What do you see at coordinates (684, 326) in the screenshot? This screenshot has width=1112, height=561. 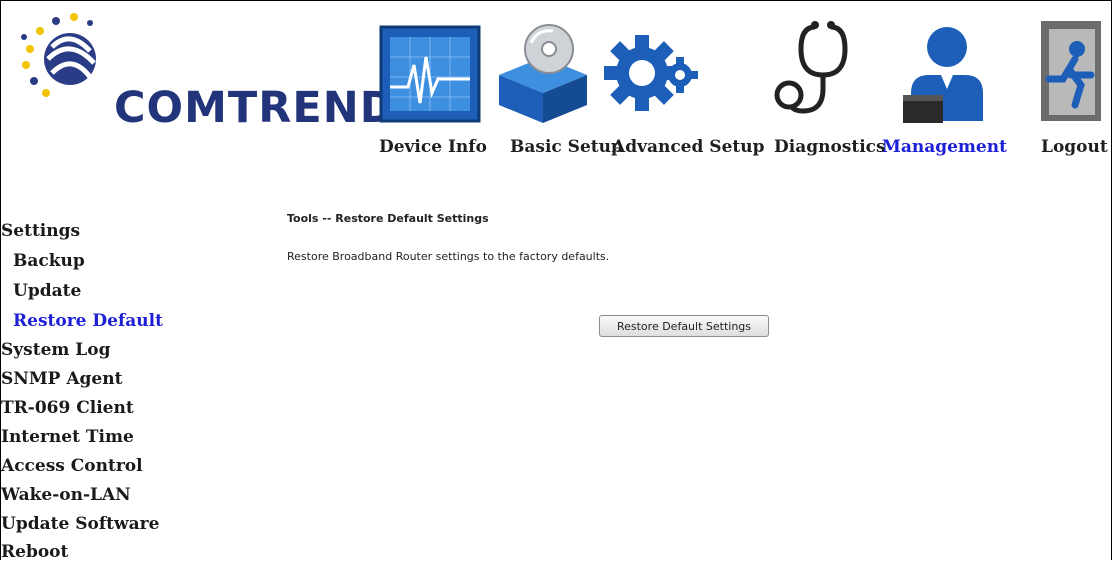 I see `restore-default-settings-button: Restore Default Settings` at bounding box center [684, 326].